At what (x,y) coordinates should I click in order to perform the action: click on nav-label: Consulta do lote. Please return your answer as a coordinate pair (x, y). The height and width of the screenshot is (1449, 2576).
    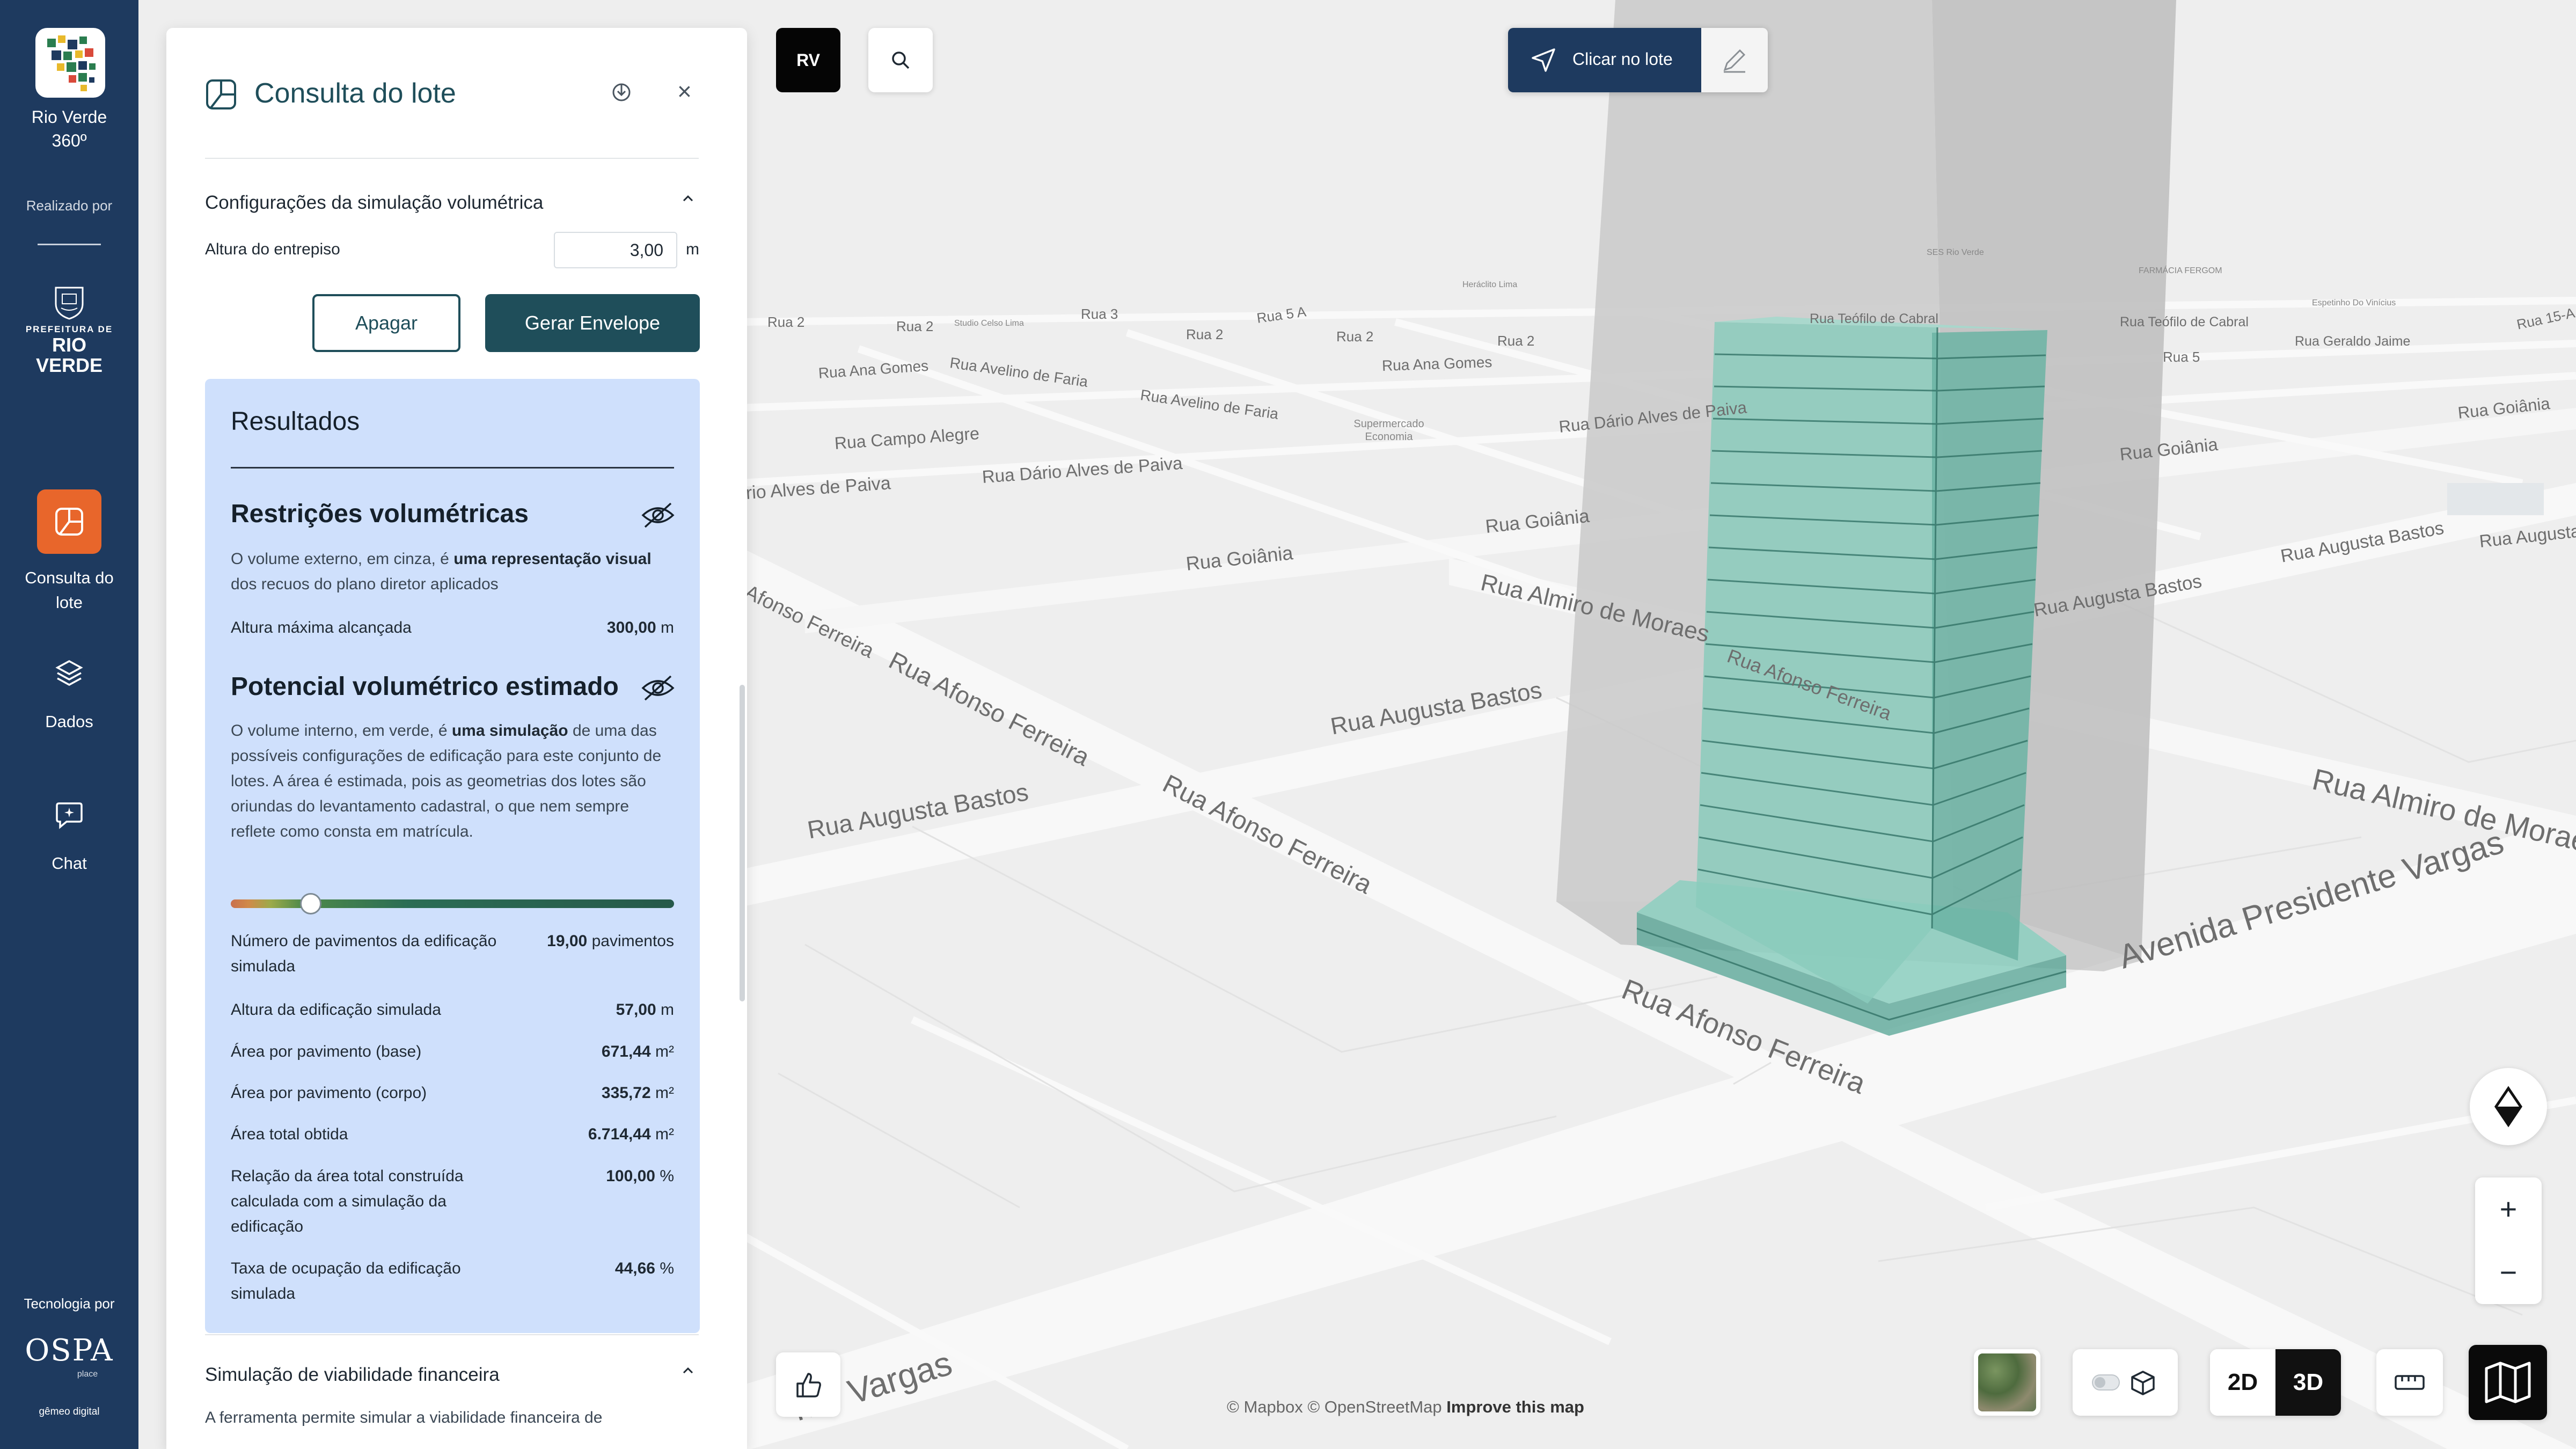
    Looking at the image, I should click on (69, 590).